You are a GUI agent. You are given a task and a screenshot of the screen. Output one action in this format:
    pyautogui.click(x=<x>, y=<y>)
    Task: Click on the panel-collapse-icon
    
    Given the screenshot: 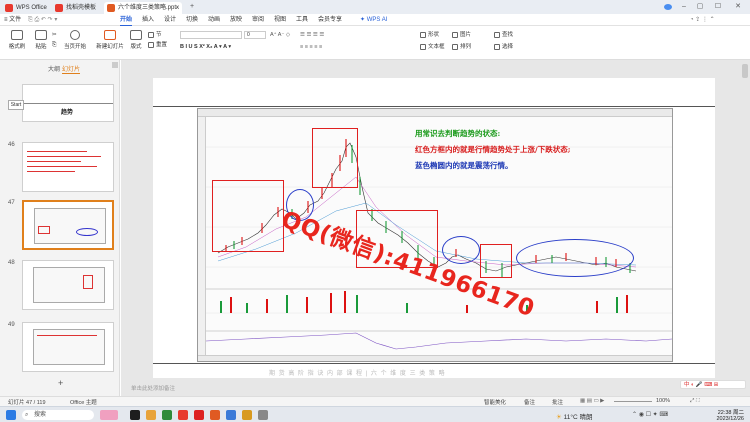 What is the action you would take?
    pyautogui.click(x=115, y=65)
    